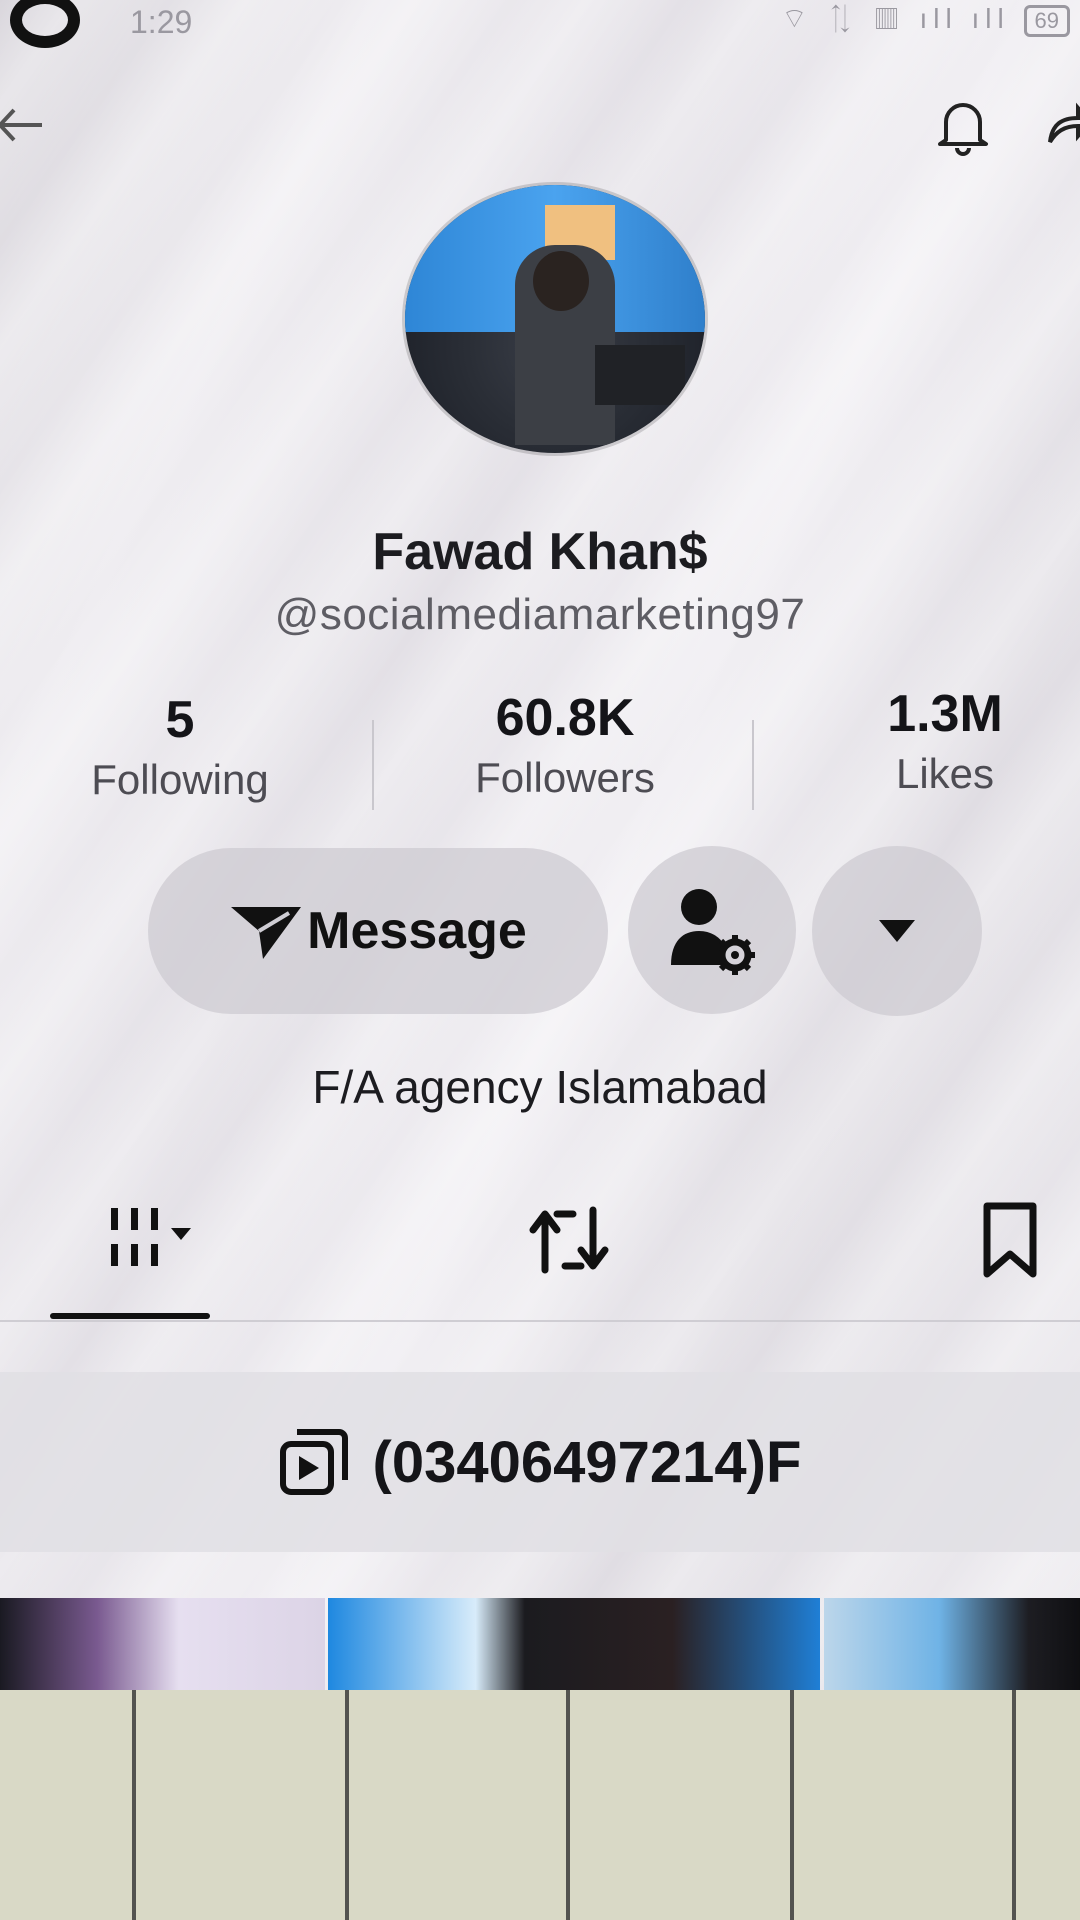 This screenshot has width=1080, height=1920. What do you see at coordinates (963, 125) in the screenshot?
I see `bell-icon` at bounding box center [963, 125].